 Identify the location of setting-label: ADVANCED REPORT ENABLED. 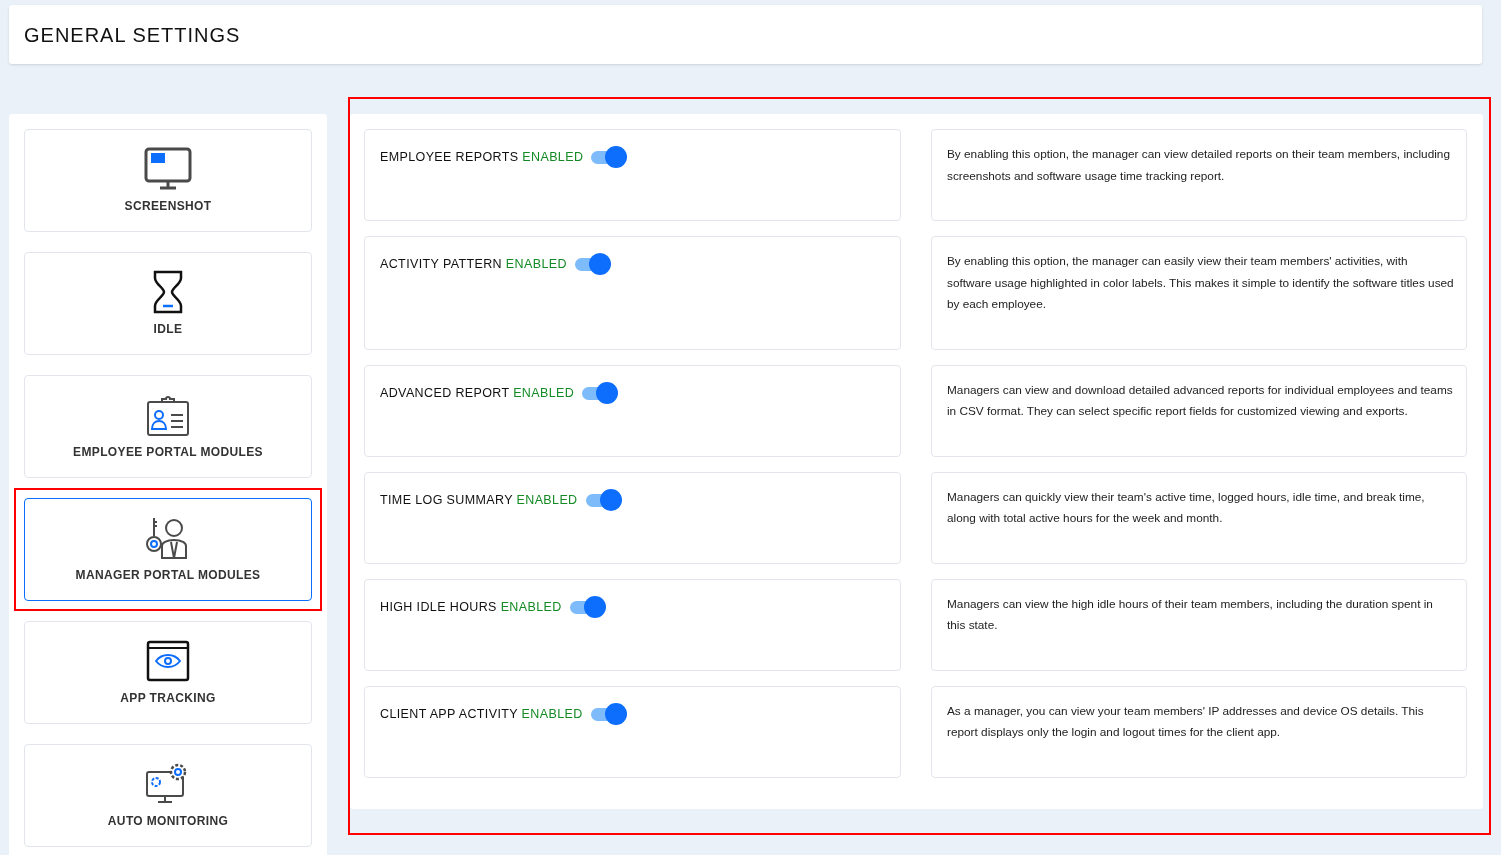
(477, 393).